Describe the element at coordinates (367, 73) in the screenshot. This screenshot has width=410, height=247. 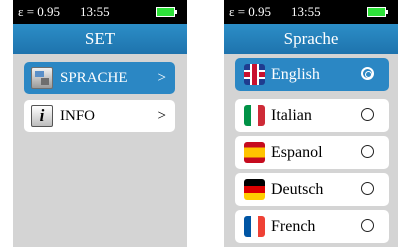
I see `radio-selected-icon` at that location.